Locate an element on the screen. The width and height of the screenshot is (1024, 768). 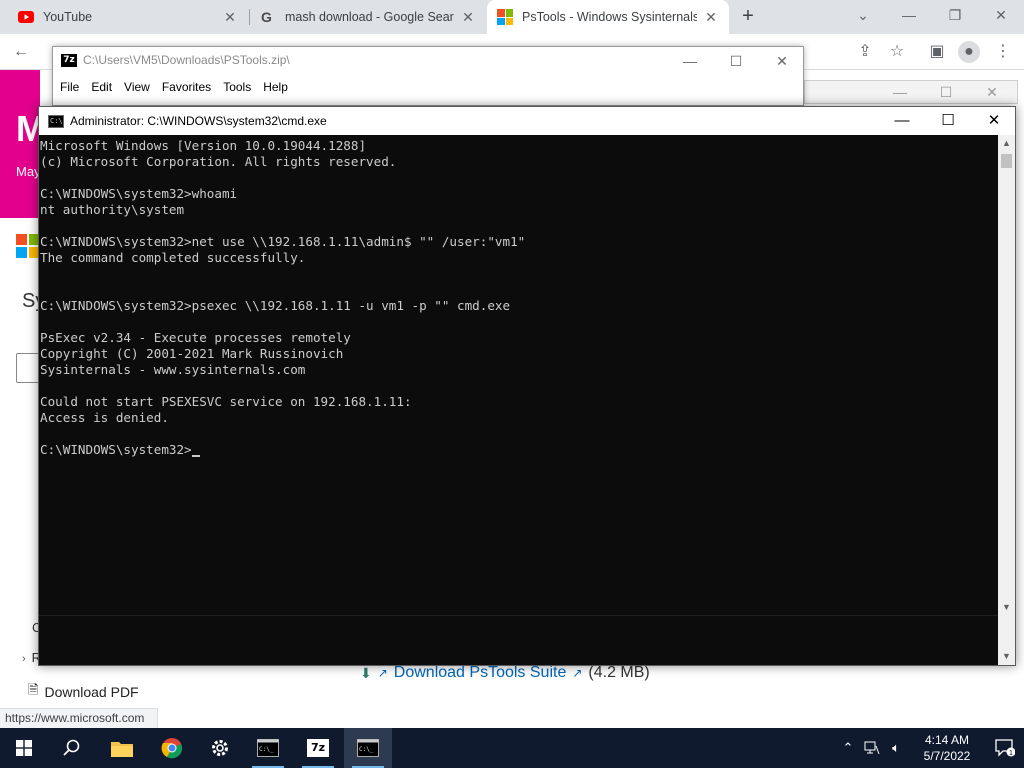
pdf-icon: 🗎 is located at coordinates (33, 689).